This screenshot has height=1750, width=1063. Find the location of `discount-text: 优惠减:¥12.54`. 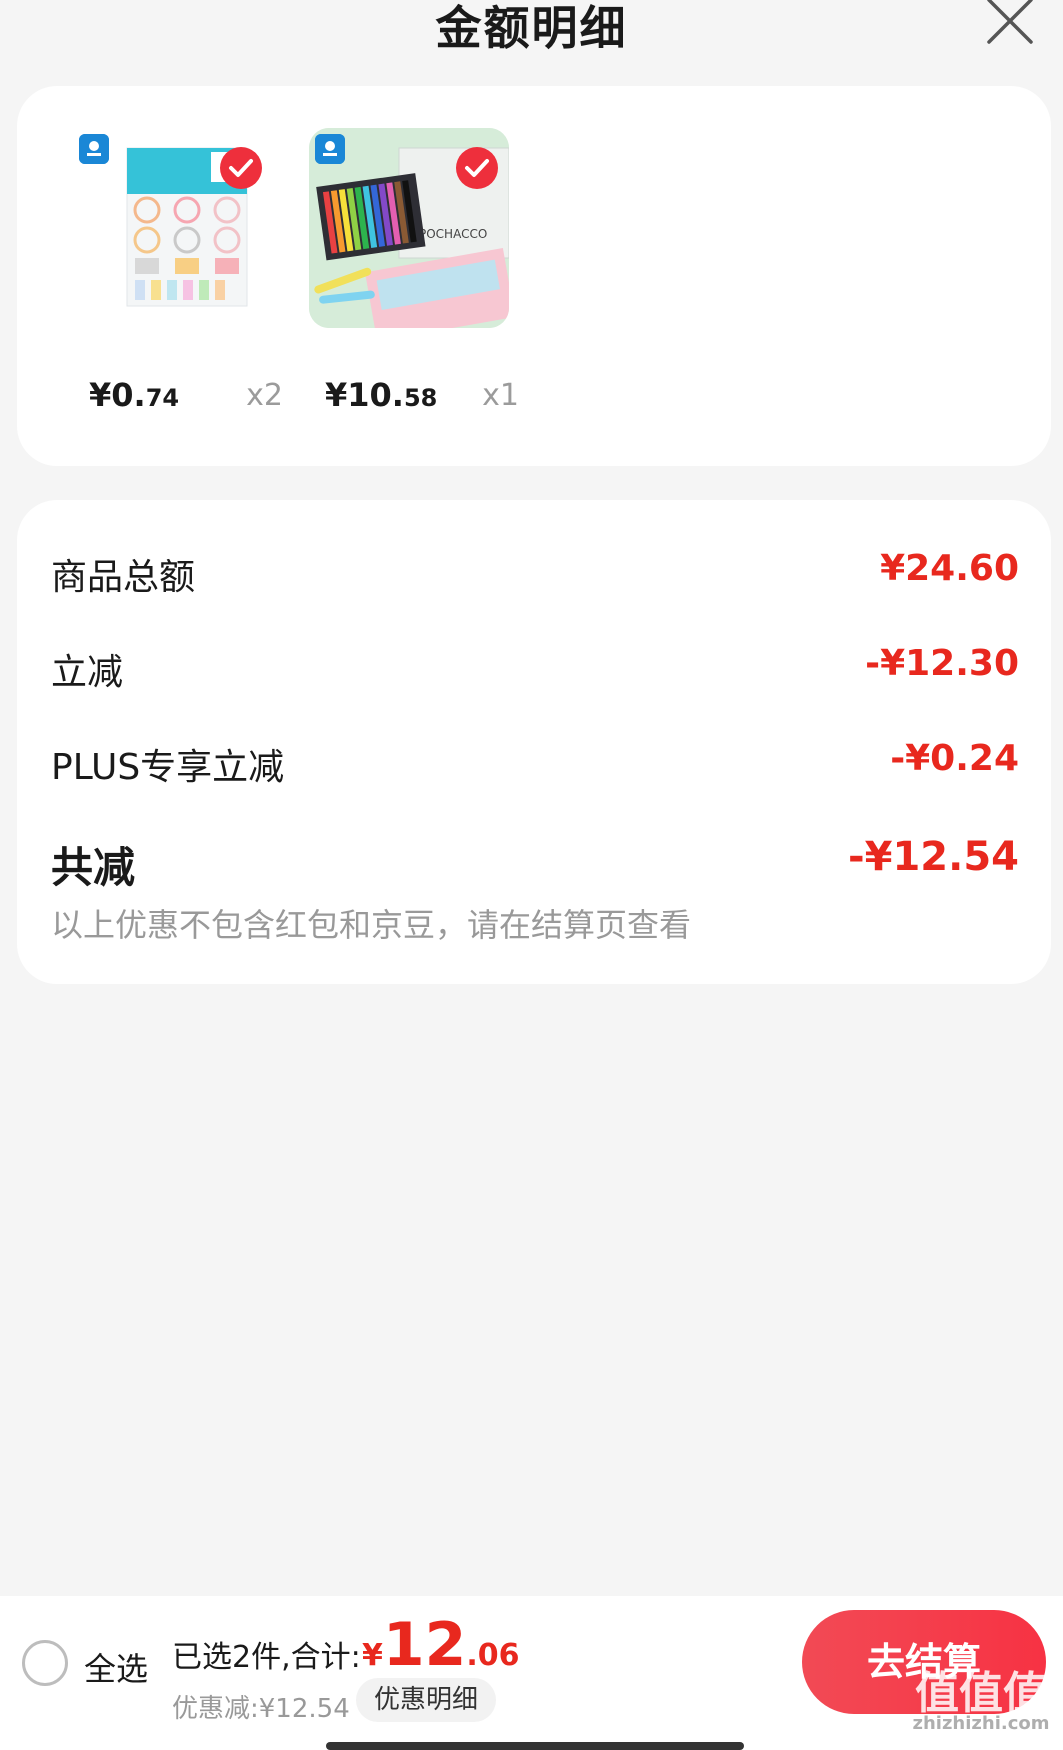

discount-text: 优惠减:¥12.54 is located at coordinates (261, 1709).